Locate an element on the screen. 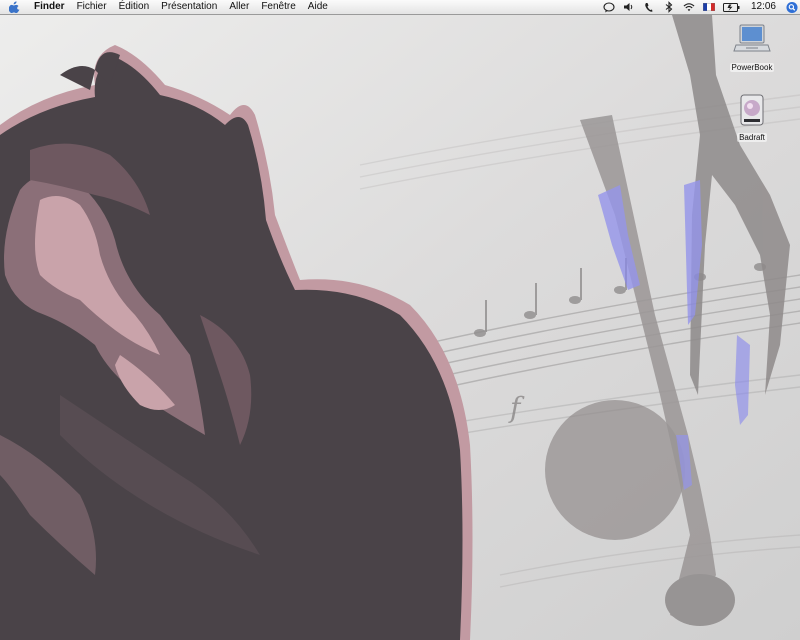  menu-fichier: Fichier is located at coordinates (92, 7).